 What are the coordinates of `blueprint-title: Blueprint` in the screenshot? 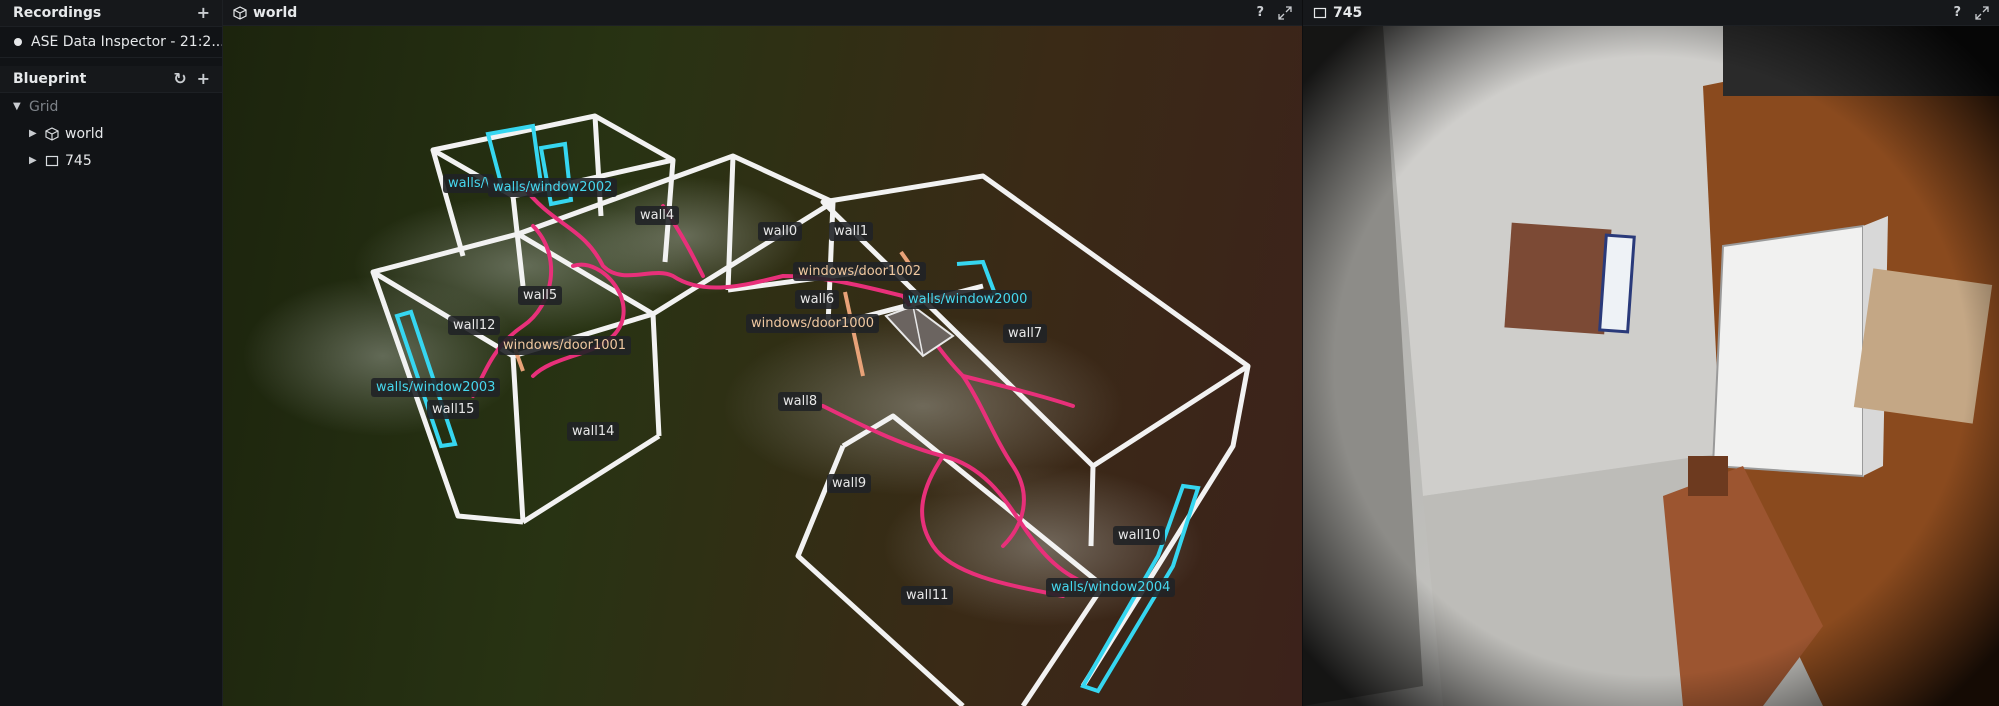 It's located at (50, 79).